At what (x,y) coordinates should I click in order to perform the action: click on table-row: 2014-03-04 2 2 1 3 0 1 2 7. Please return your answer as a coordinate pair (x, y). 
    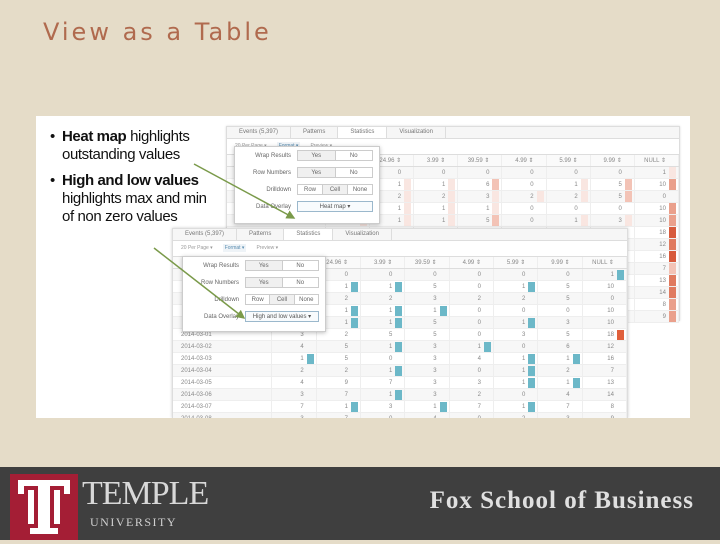
    Looking at the image, I should click on (400, 371).